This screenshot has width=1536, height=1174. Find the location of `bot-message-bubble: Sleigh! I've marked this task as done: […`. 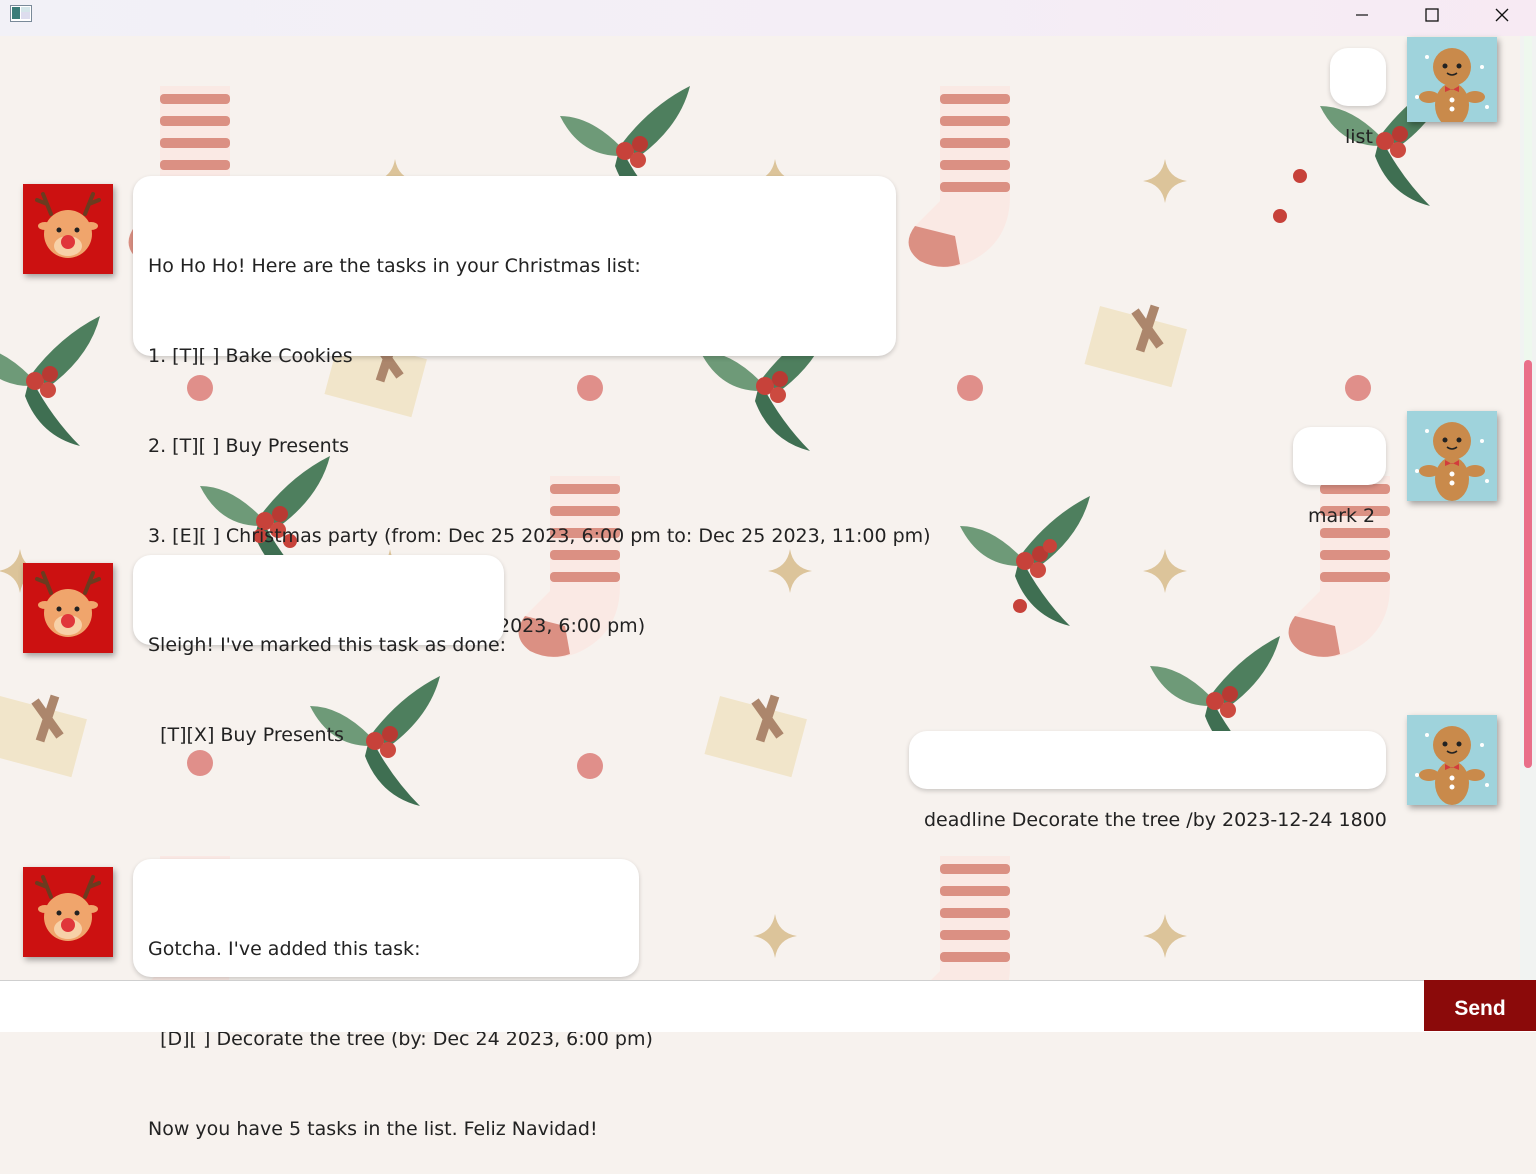

bot-message-bubble: Sleigh! I've marked this task as done: [… is located at coordinates (319, 650).